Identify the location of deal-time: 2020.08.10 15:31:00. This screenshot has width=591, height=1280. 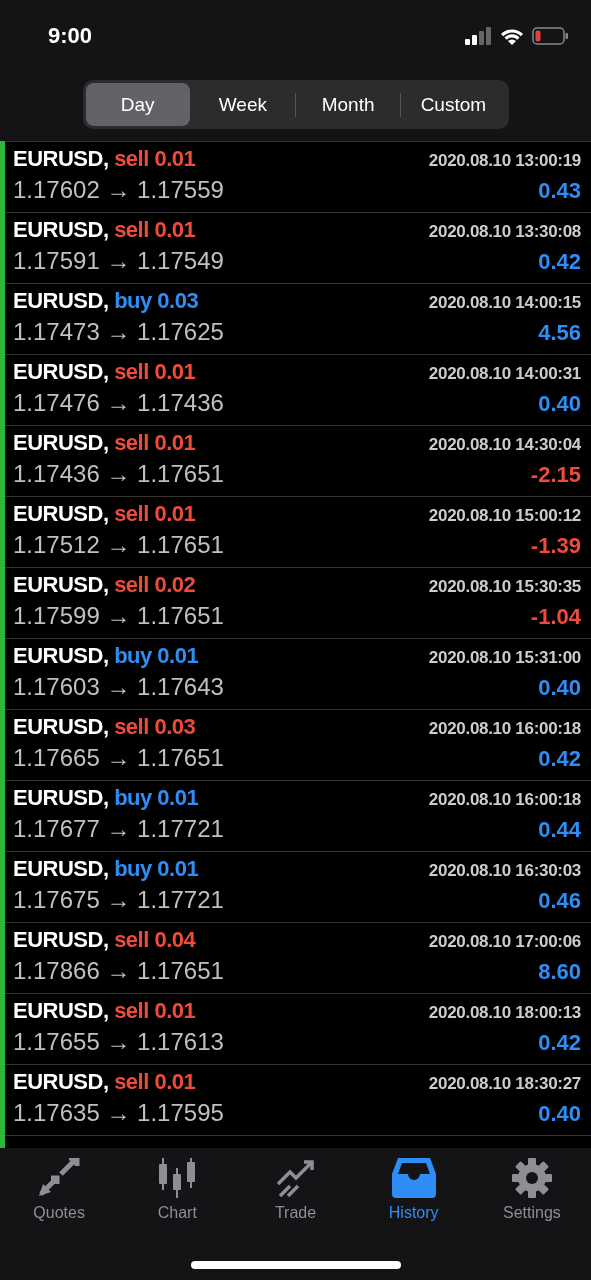
(504, 658).